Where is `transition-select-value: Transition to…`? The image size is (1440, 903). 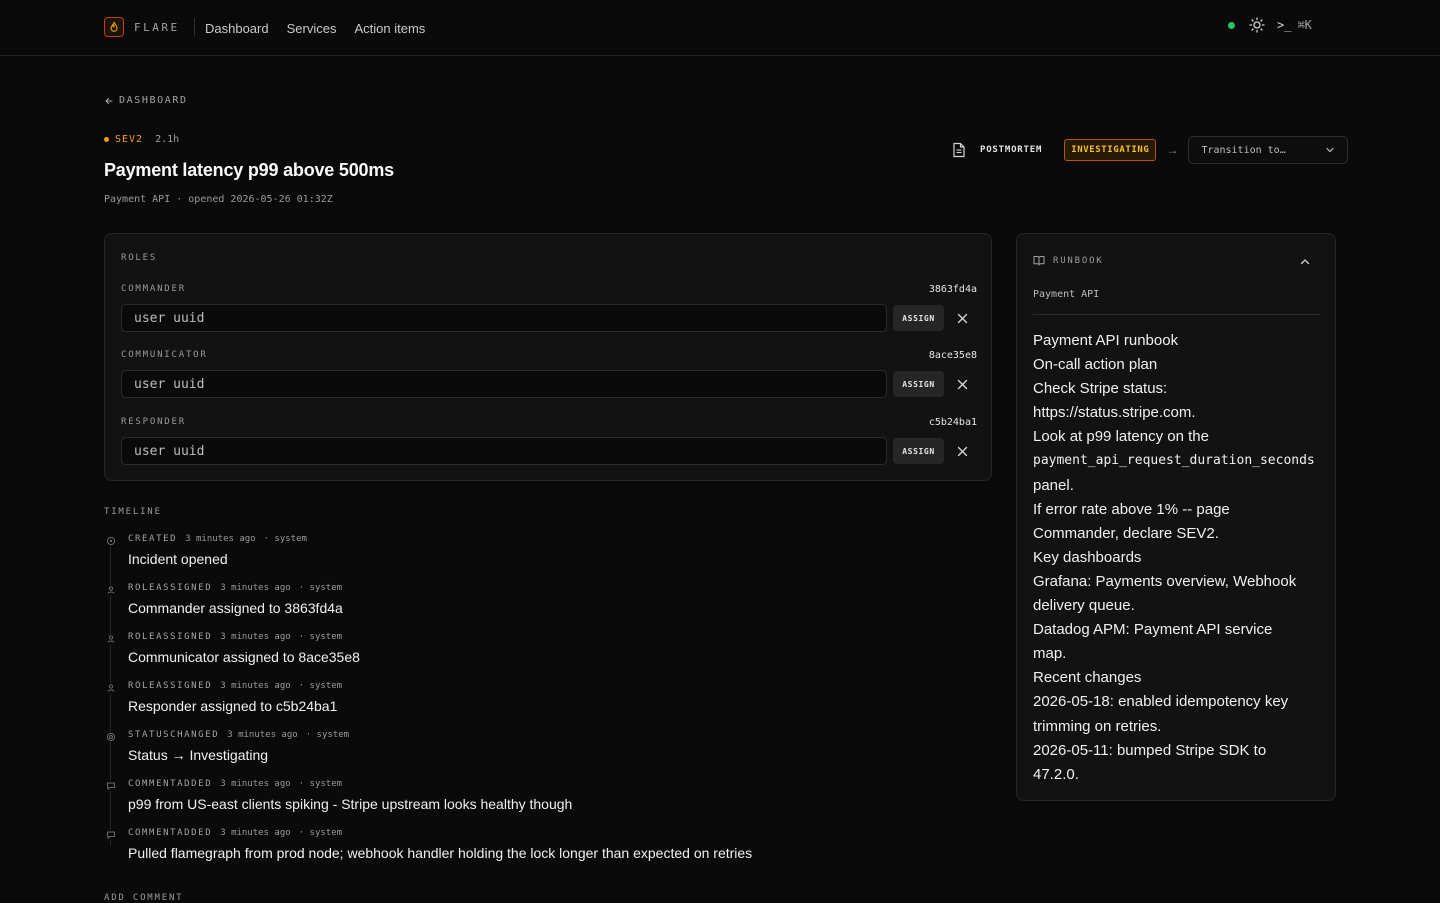 transition-select-value: Transition to… is located at coordinates (1243, 150).